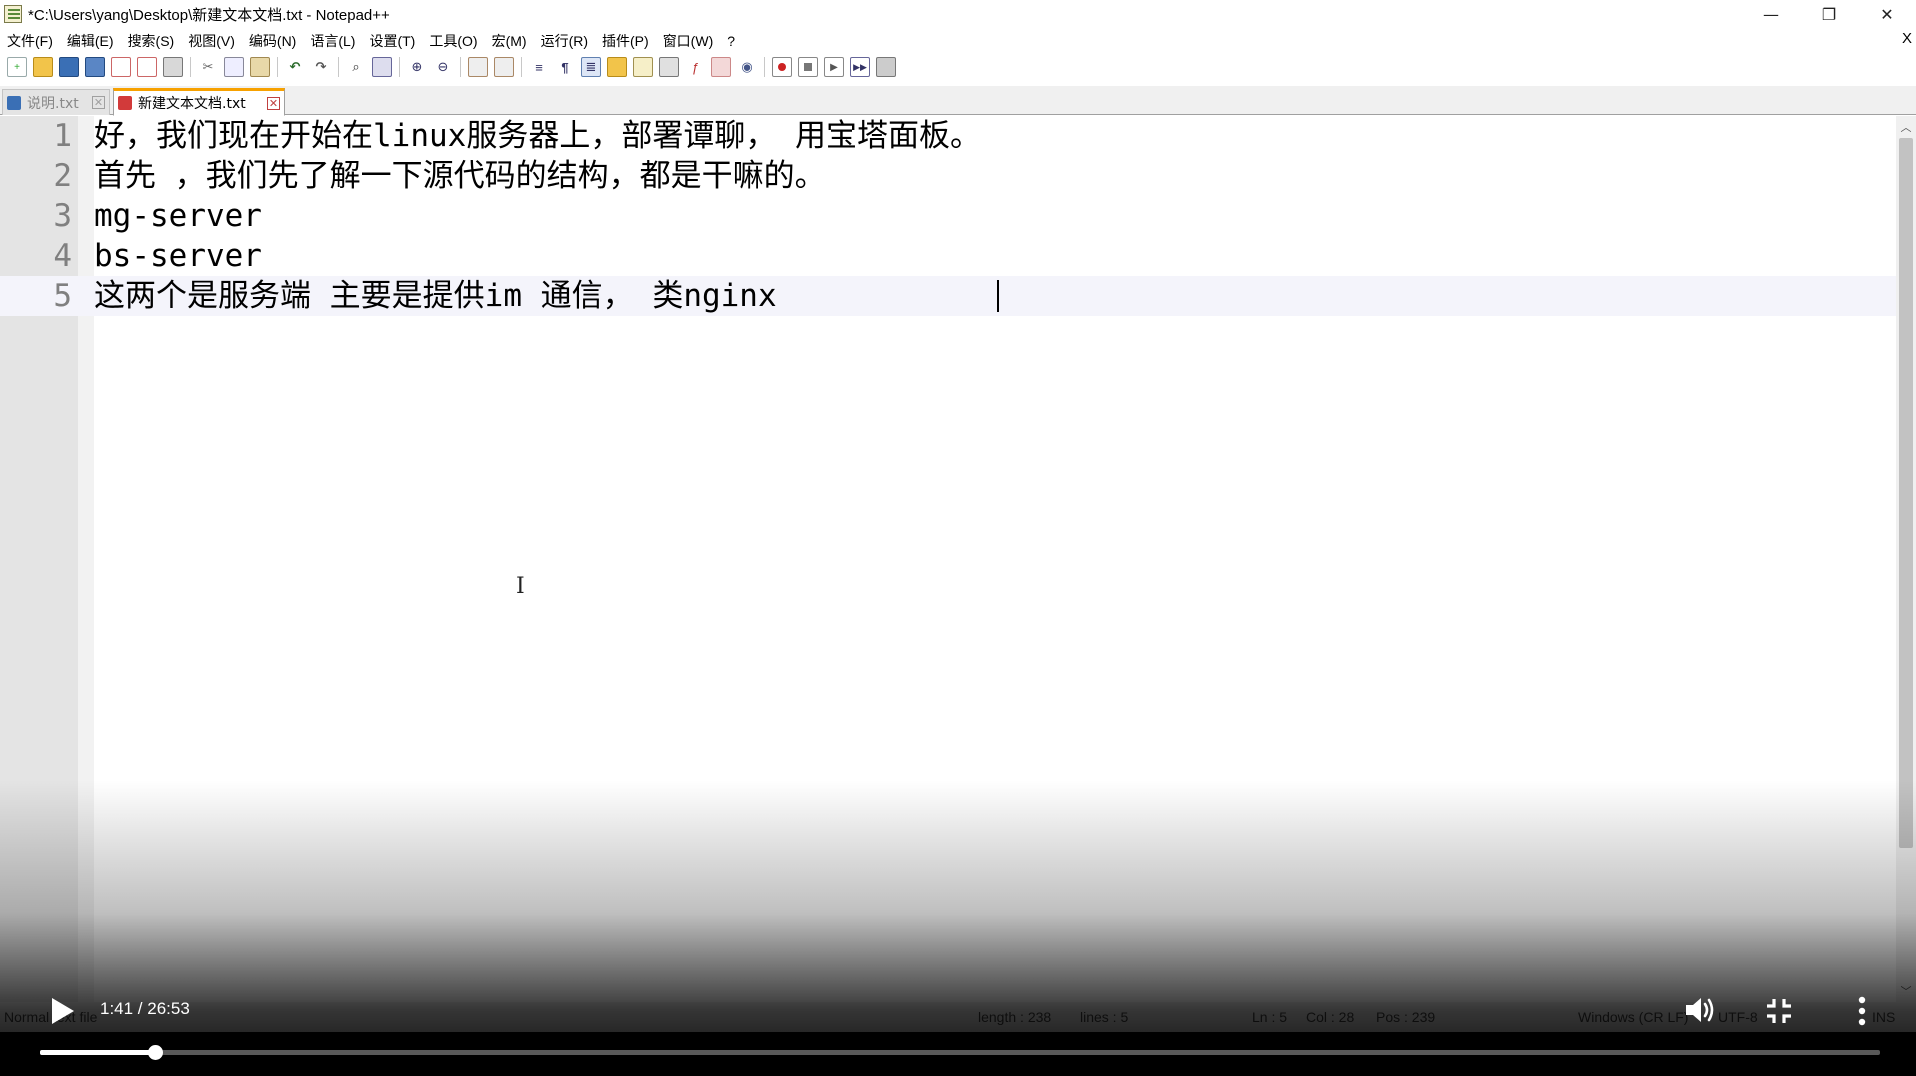  Describe the element at coordinates (178, 256) in the screenshot. I see `line-text: bs-server` at that location.